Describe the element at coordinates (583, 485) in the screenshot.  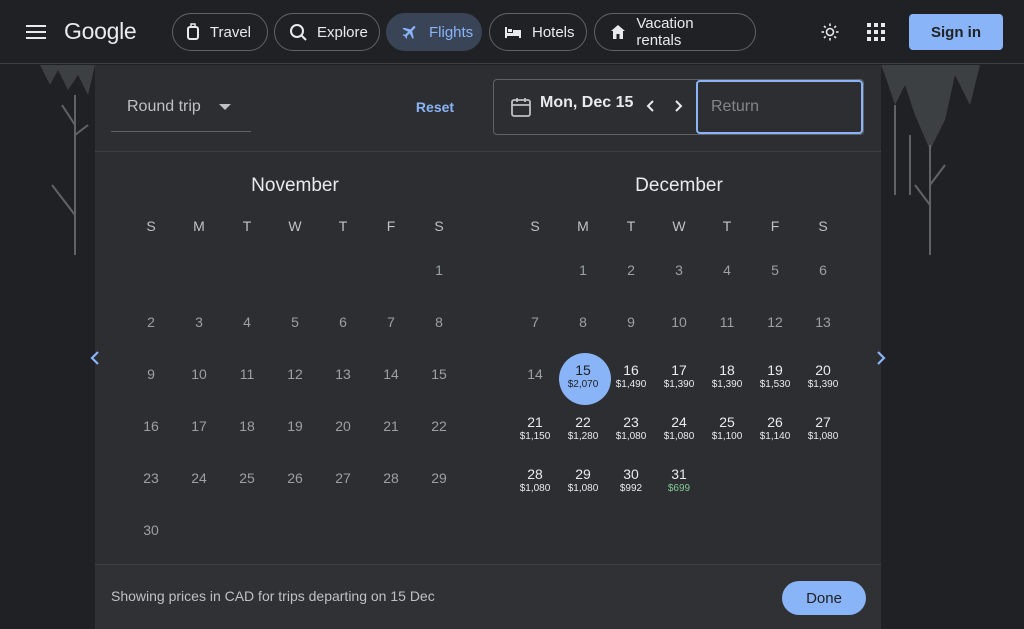
I see `calendar-day: 29 $1,080` at that location.